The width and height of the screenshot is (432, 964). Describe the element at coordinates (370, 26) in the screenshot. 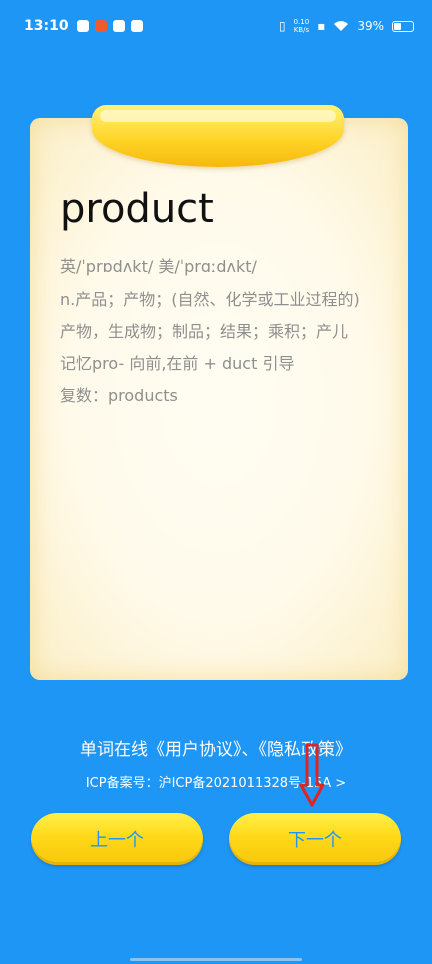

I see `battery-percent: 39%` at that location.